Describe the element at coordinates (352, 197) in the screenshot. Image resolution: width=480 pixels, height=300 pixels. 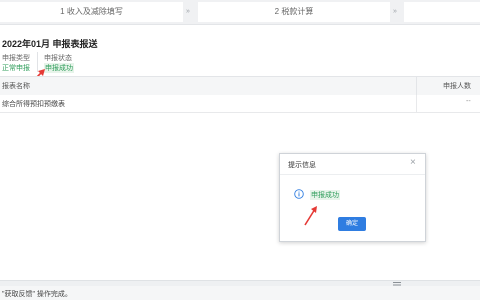
I see `prompt-dialog: 提示信息 × 申报成功 确定` at that location.